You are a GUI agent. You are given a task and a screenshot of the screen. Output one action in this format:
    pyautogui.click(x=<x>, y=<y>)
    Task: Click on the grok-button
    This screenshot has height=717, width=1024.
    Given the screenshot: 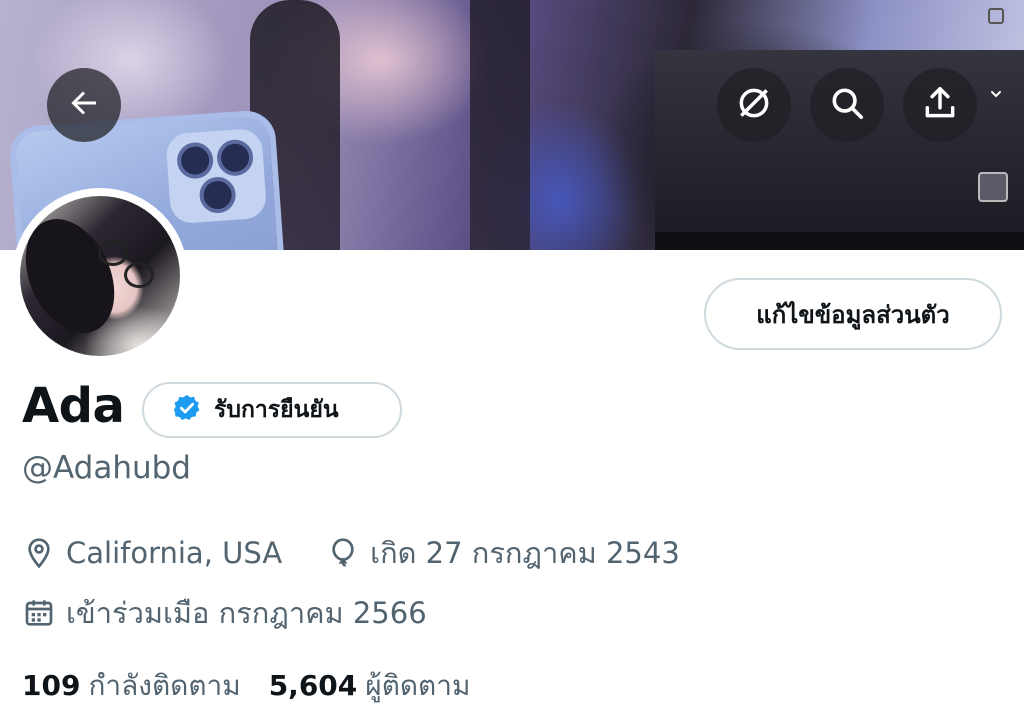 What is the action you would take?
    pyautogui.click(x=754, y=105)
    